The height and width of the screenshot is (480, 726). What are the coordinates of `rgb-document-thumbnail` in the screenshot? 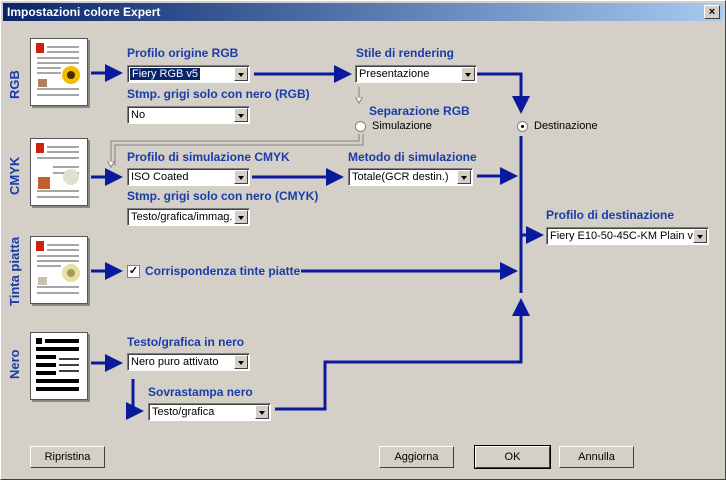 It's located at (59, 72).